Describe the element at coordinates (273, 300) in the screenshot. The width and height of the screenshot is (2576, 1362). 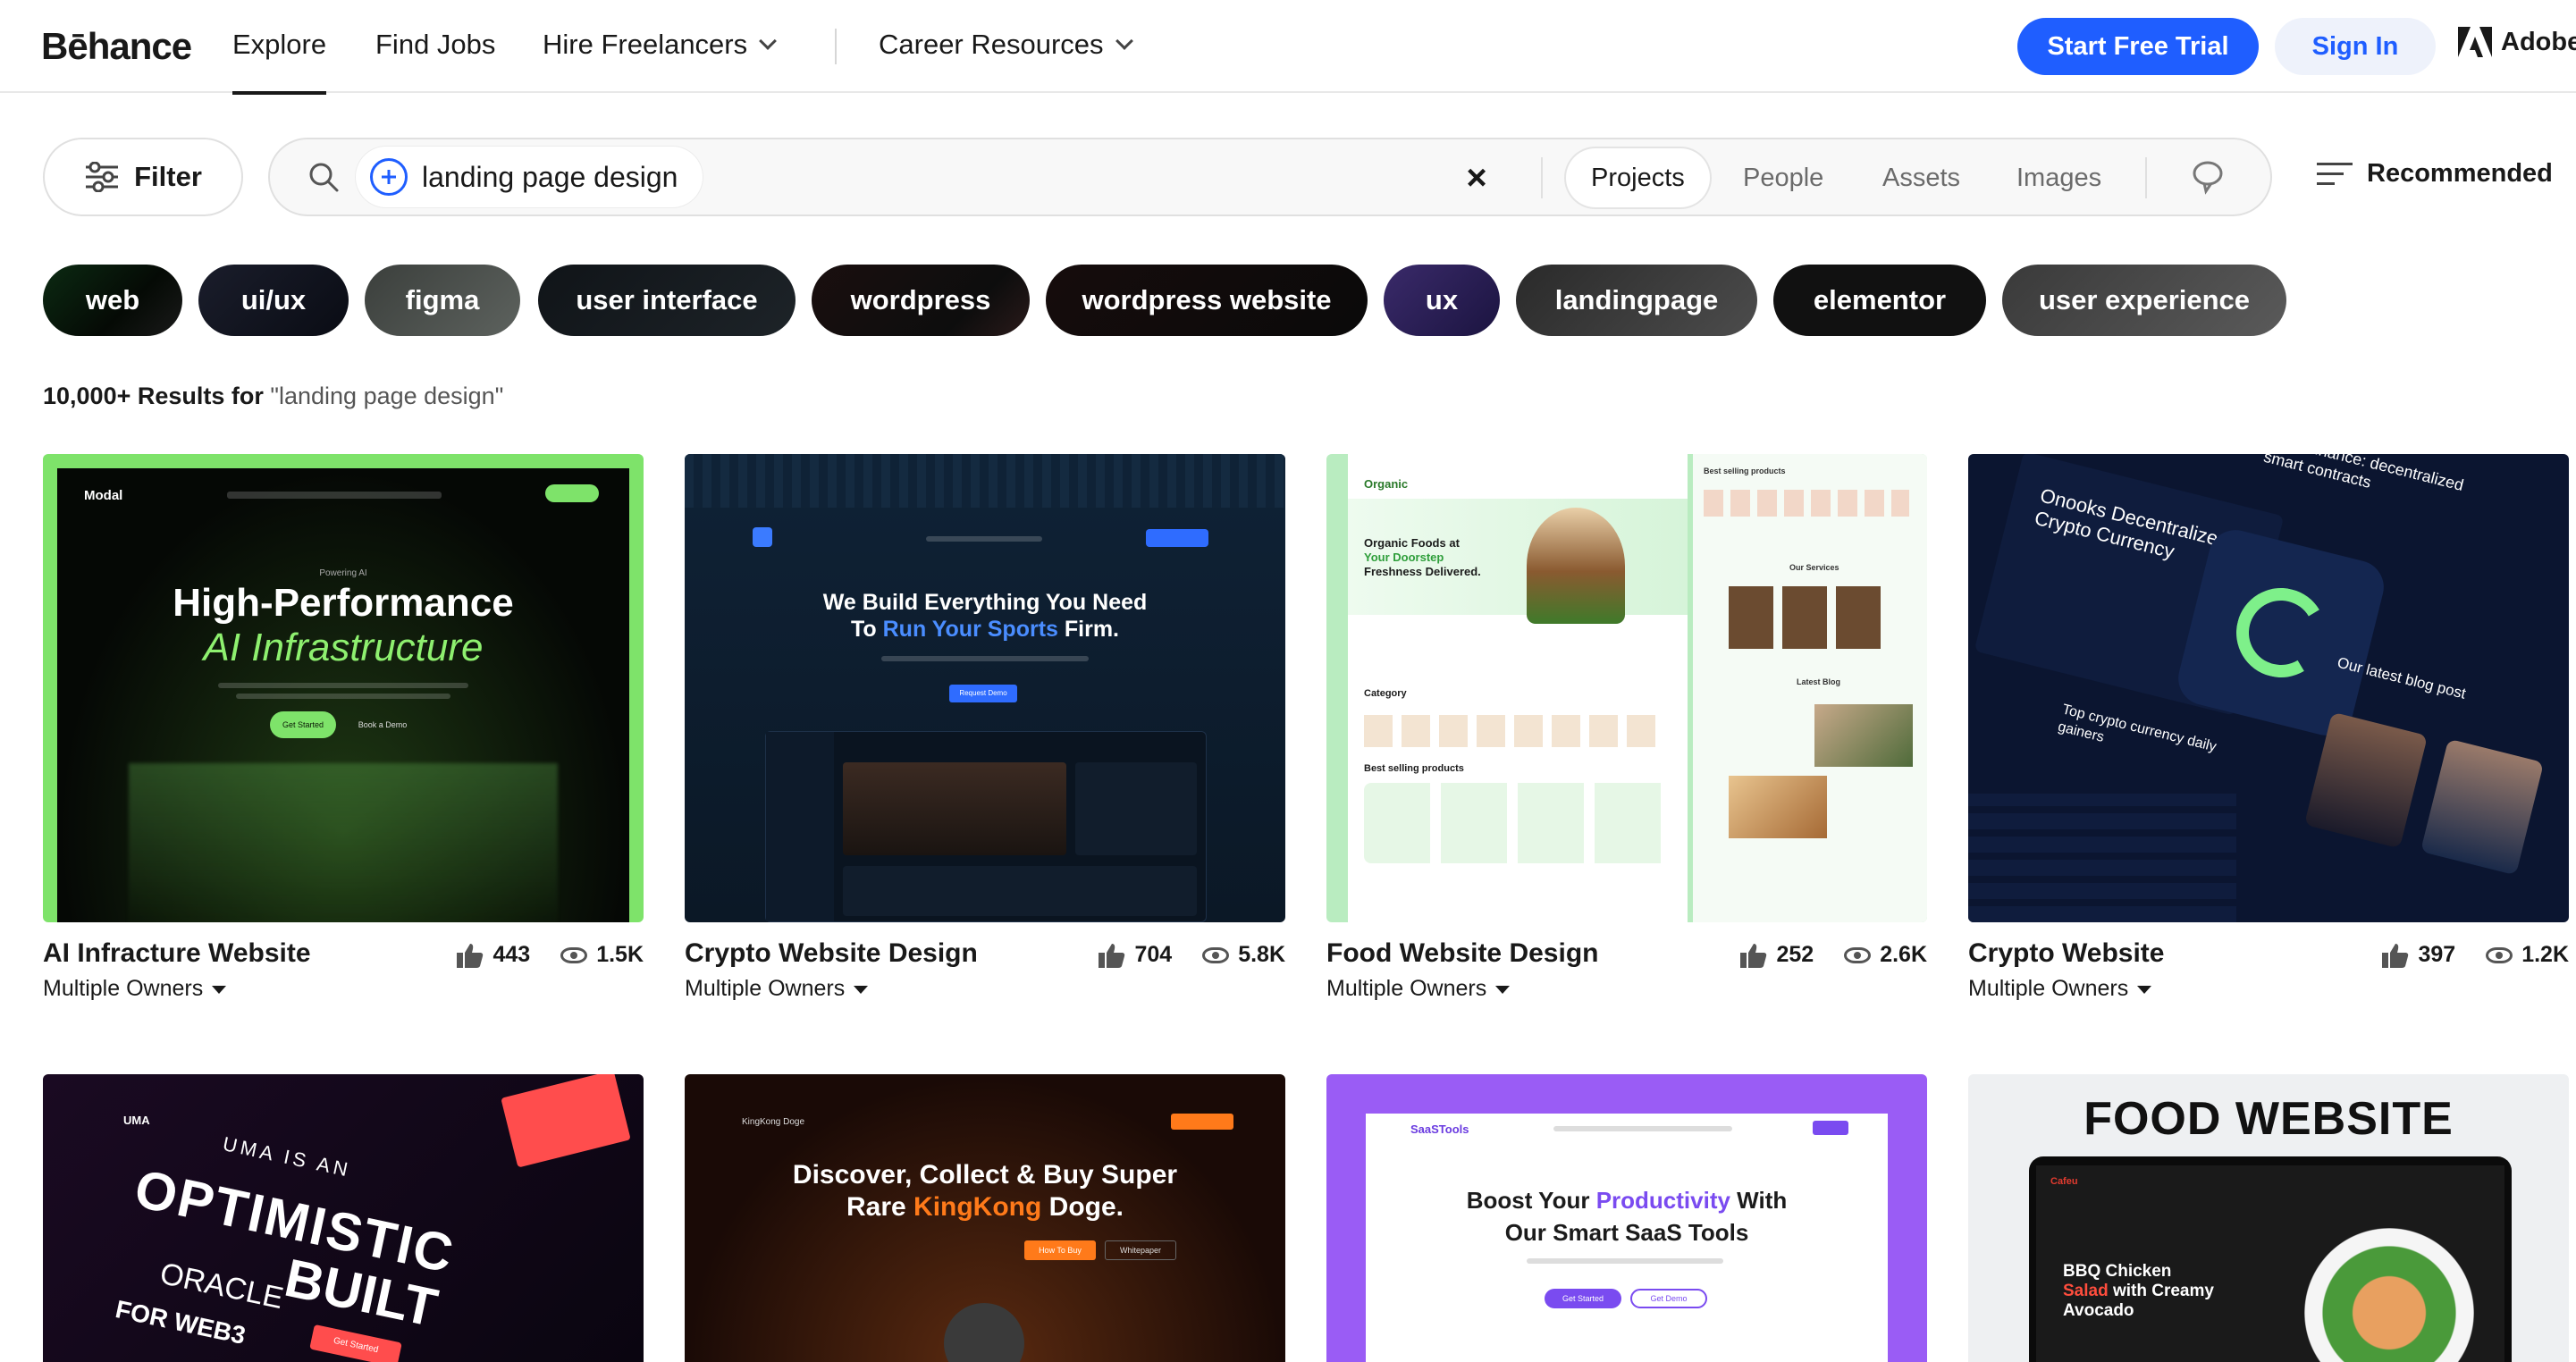
I see `tag-pill: ui/ux` at that location.